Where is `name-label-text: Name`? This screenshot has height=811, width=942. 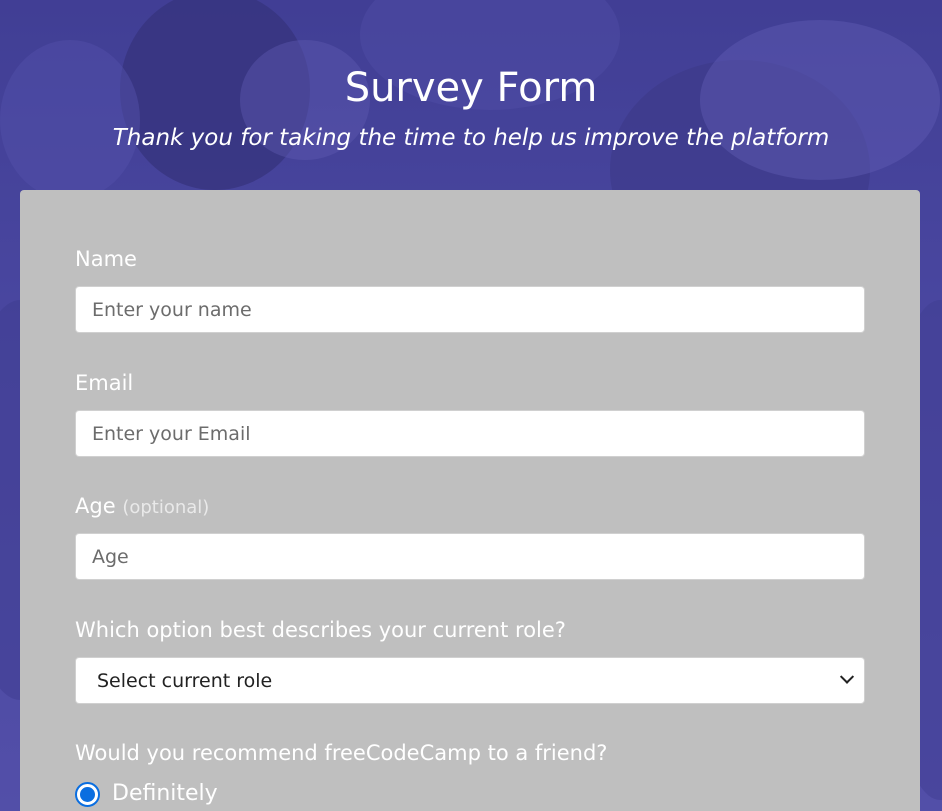
name-label-text: Name is located at coordinates (106, 259).